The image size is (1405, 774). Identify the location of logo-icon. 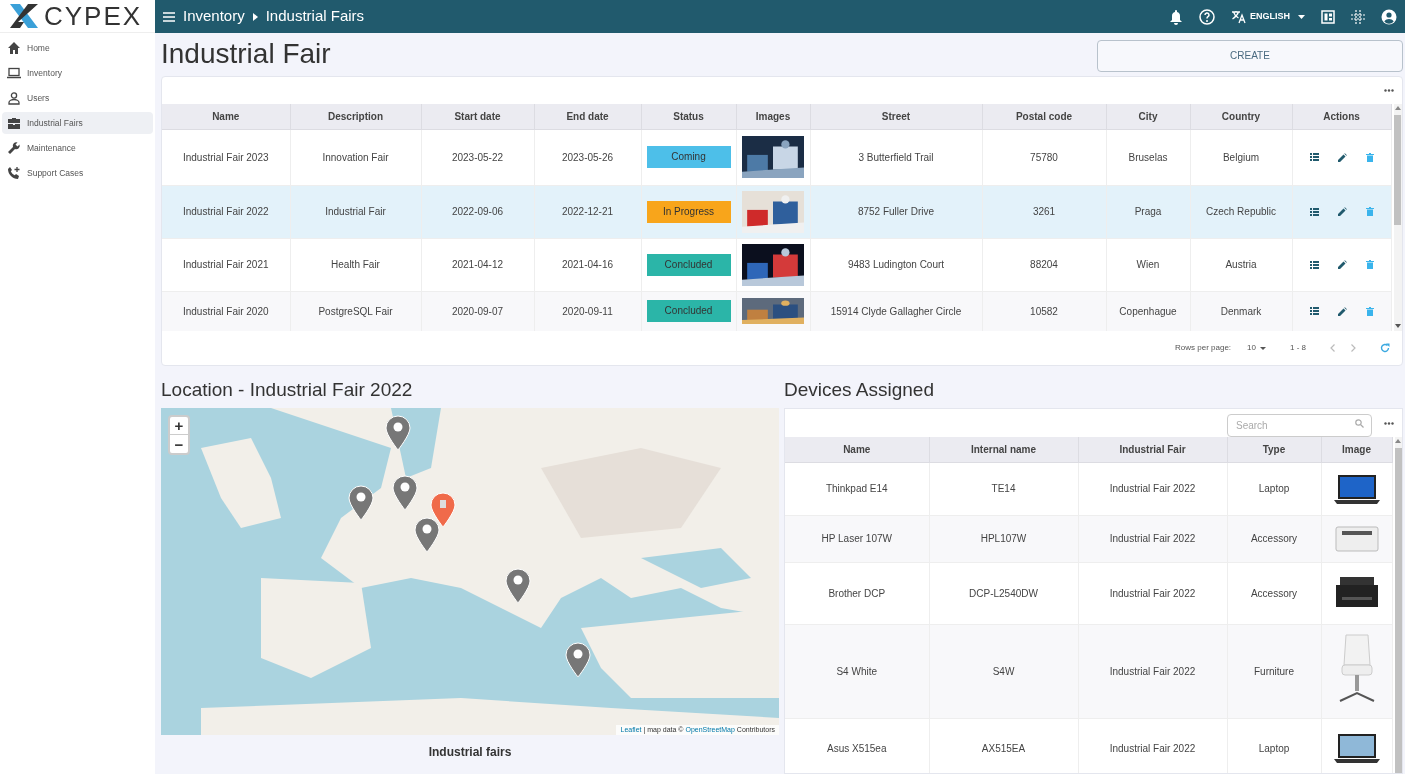
(24, 16).